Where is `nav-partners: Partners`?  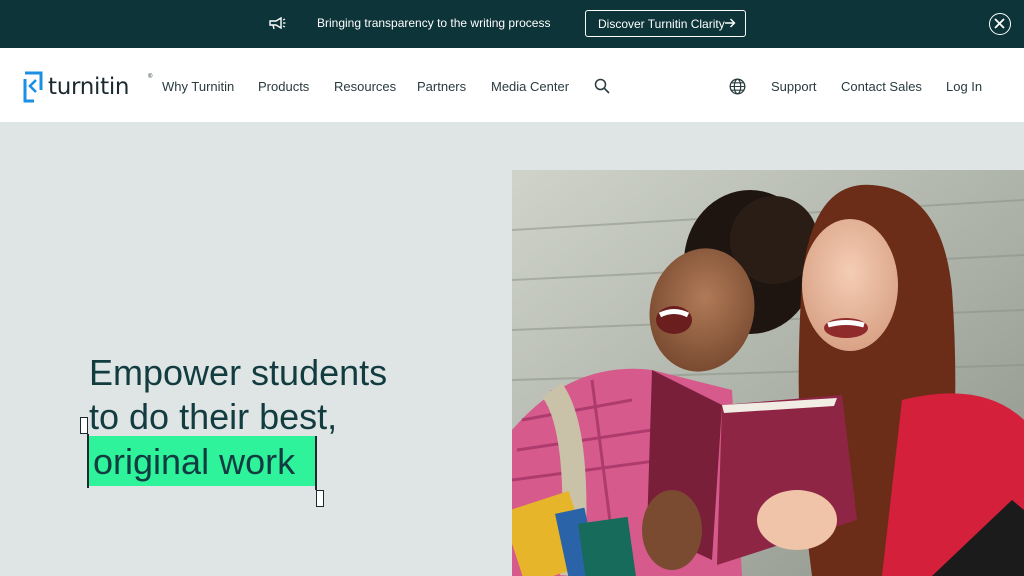 nav-partners: Partners is located at coordinates (441, 86).